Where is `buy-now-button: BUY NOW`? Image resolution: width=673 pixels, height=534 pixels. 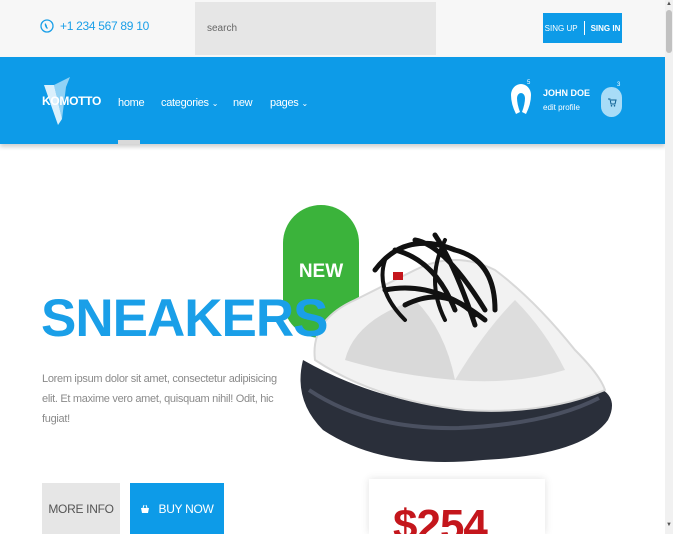 buy-now-button: BUY NOW is located at coordinates (177, 508).